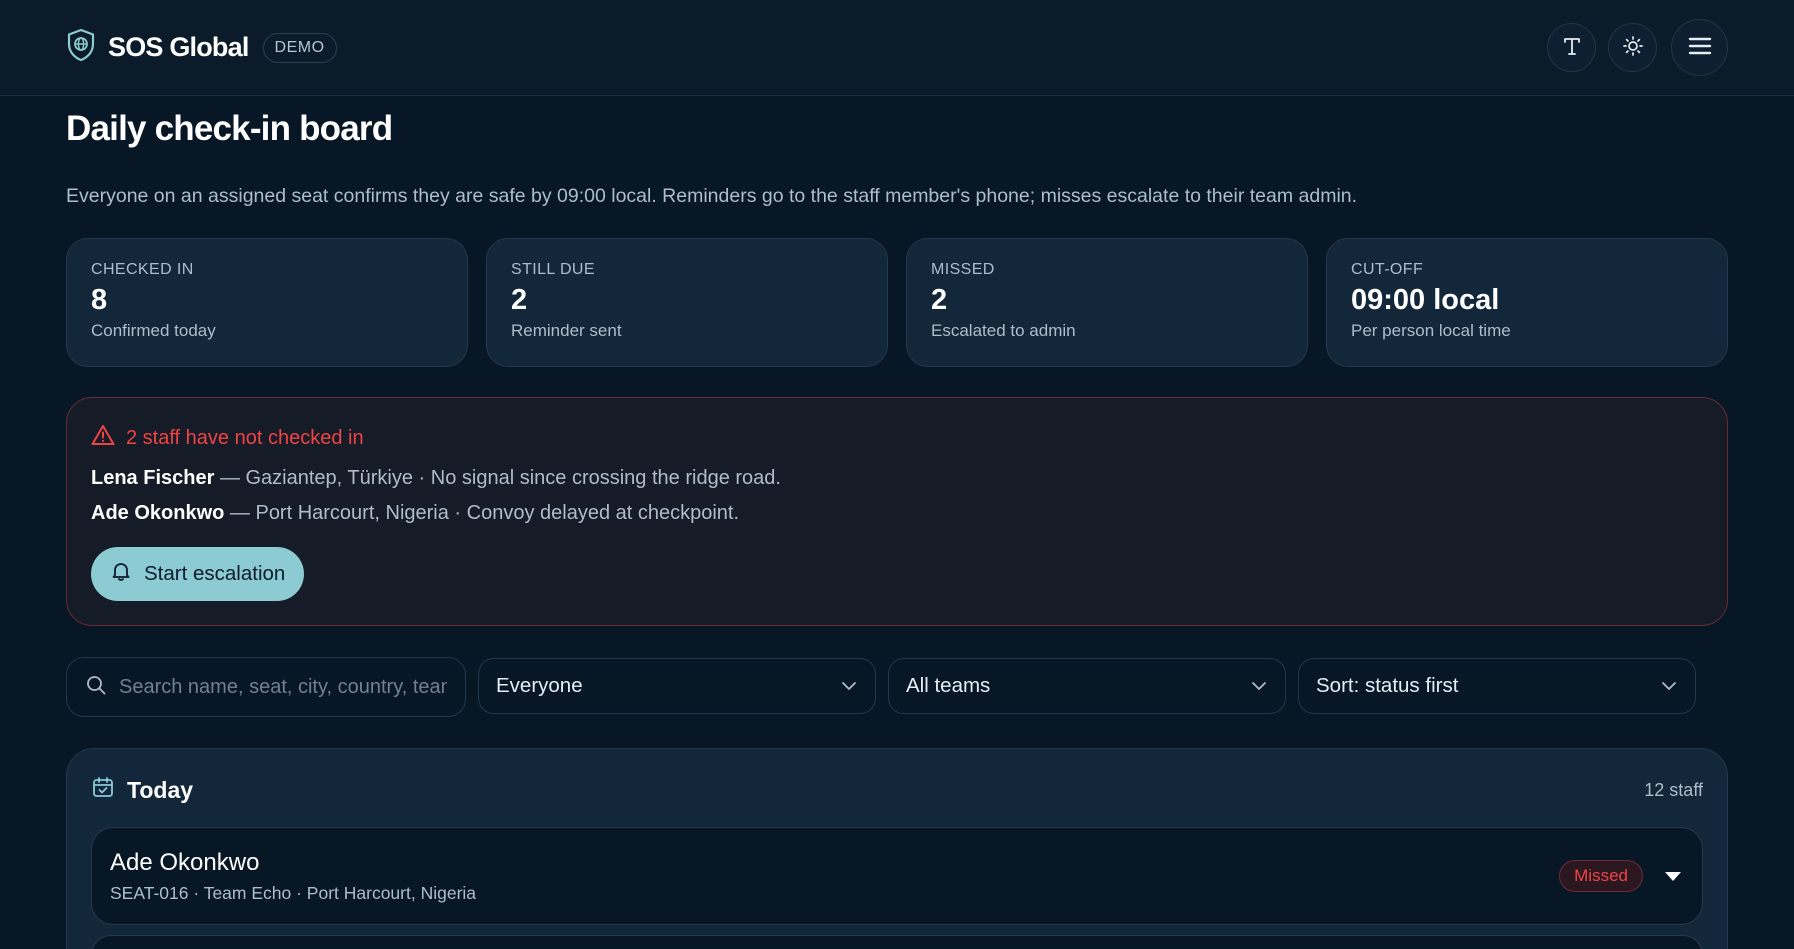 This screenshot has width=1794, height=949. What do you see at coordinates (160, 789) in the screenshot?
I see `today-title-text: Today` at bounding box center [160, 789].